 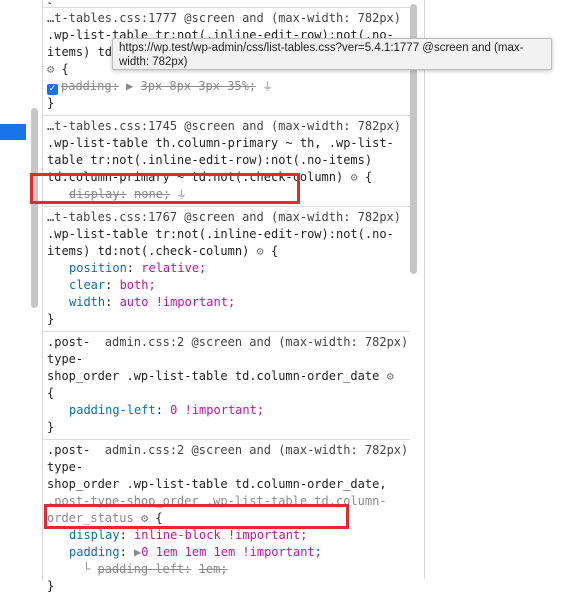 I want to click on tree-connector-icon: └, so click(x=87, y=569).